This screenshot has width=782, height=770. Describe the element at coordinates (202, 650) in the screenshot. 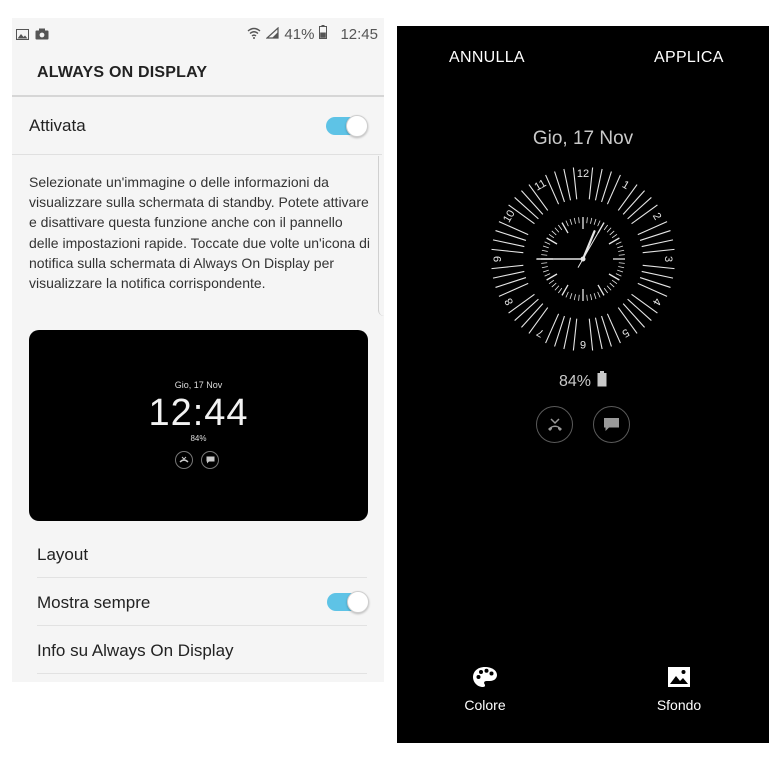

I see `menu-item-info: Info su Always On Display` at that location.